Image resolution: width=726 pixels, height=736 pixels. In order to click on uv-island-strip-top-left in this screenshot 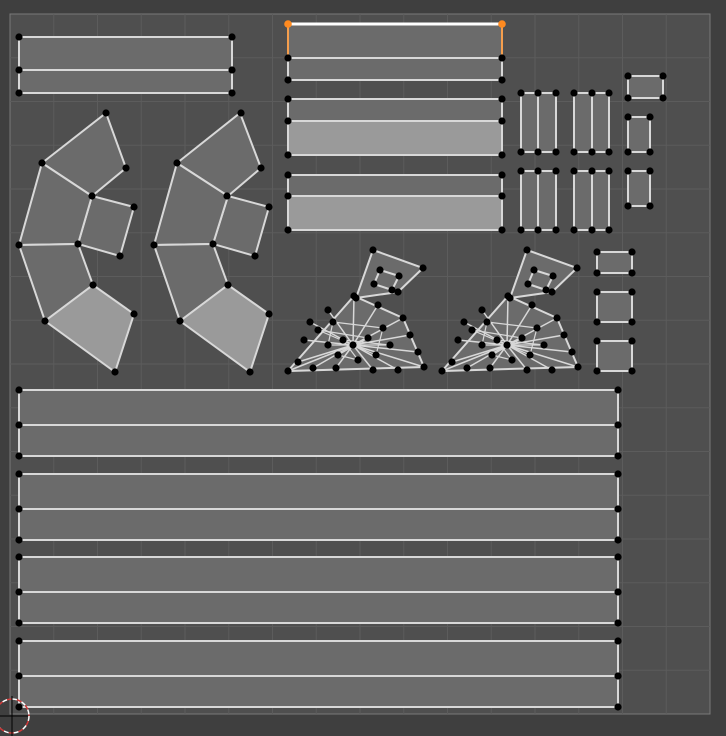, I will do `click(125, 65)`.